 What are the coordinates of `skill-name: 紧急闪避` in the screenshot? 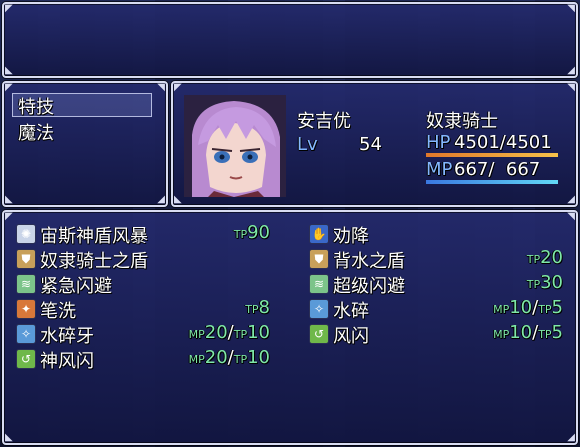 It's located at (76, 286).